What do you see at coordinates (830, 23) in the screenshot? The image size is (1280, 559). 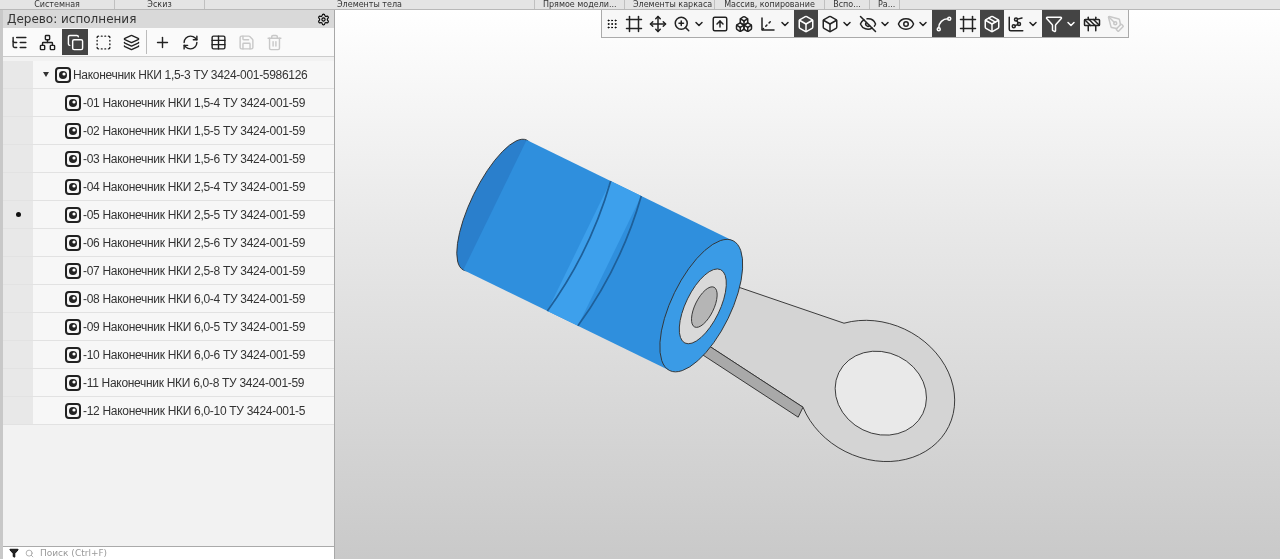 I see `wireframe-cube-icon` at bounding box center [830, 23].